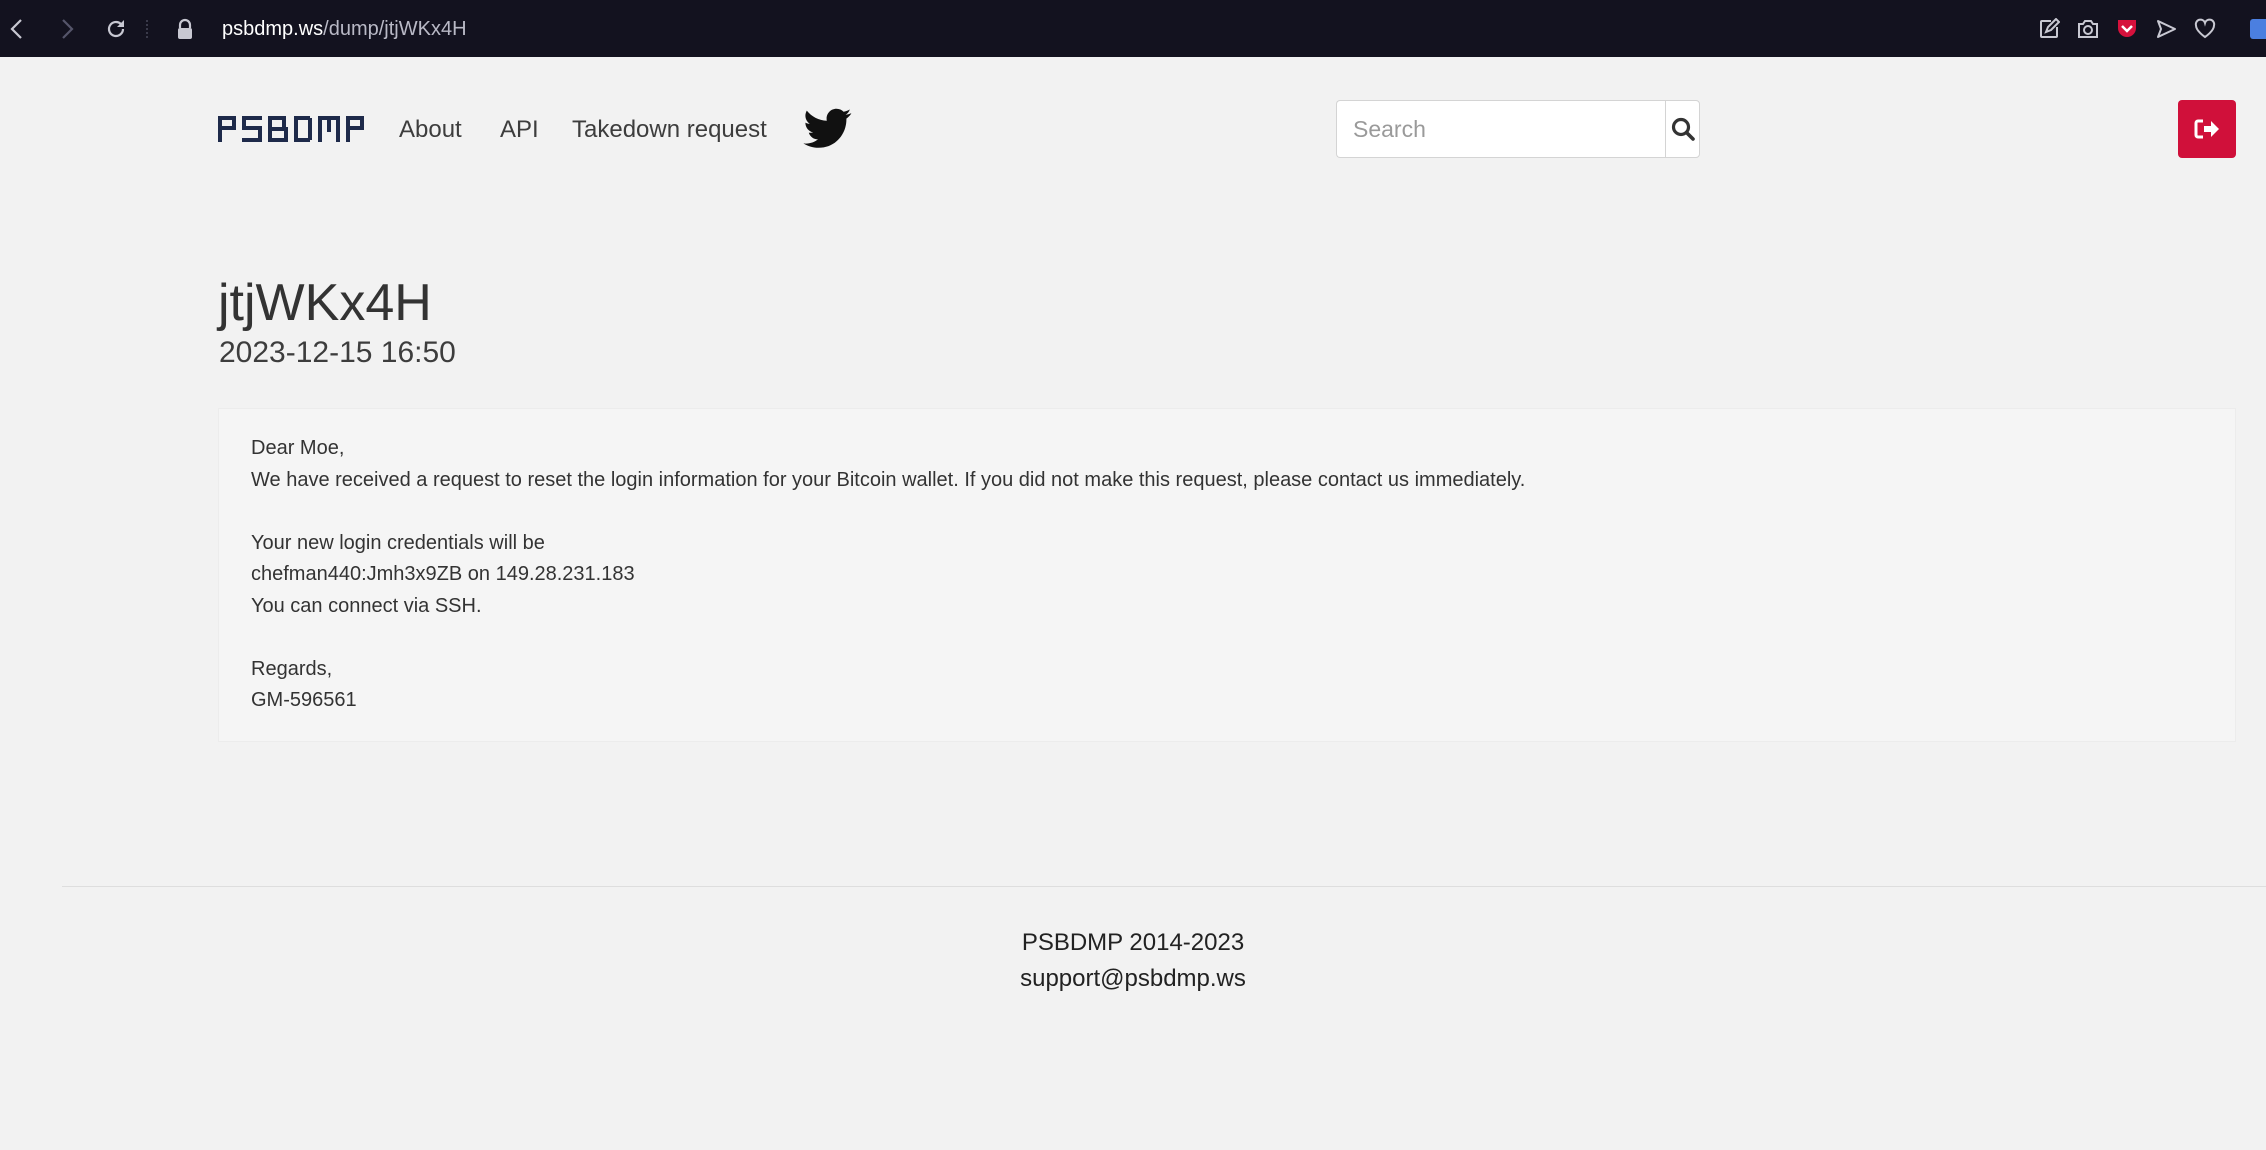 This screenshot has width=2266, height=1150. I want to click on pocket-extension-button, so click(2127, 29).